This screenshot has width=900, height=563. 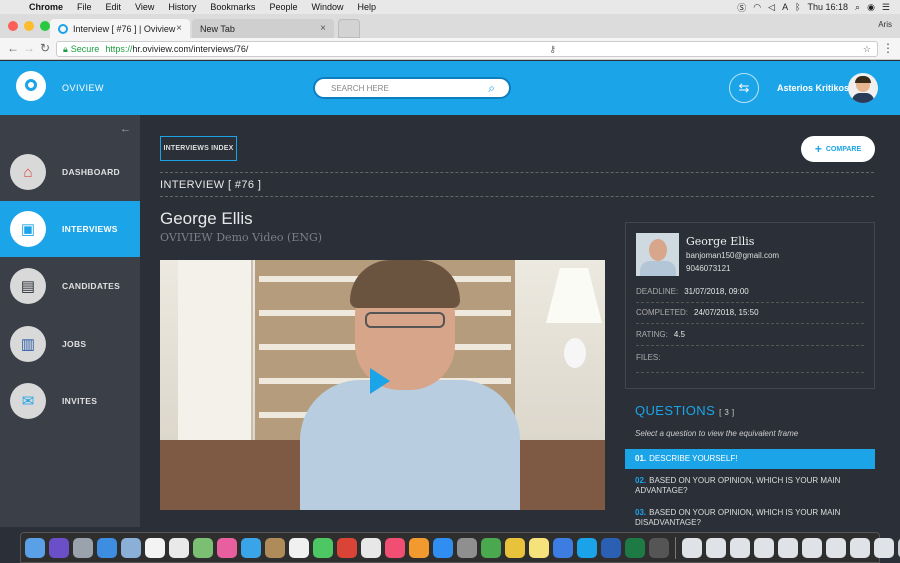 What do you see at coordinates (366, 7) in the screenshot?
I see `menu-help: Help` at bounding box center [366, 7].